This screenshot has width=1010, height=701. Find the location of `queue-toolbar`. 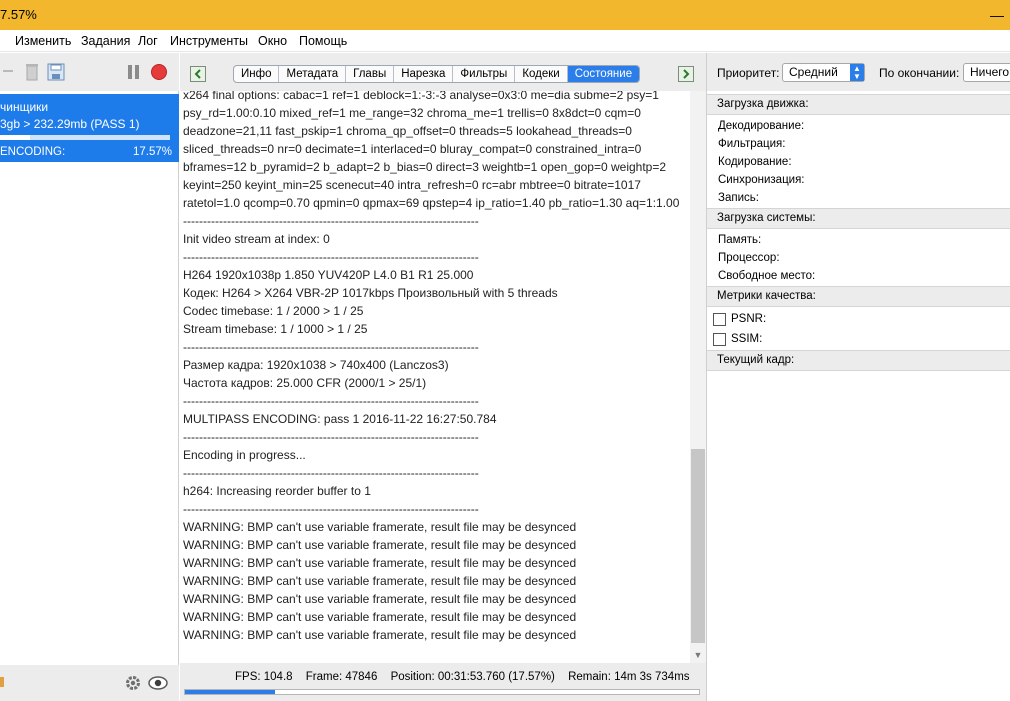

queue-toolbar is located at coordinates (89, 72).